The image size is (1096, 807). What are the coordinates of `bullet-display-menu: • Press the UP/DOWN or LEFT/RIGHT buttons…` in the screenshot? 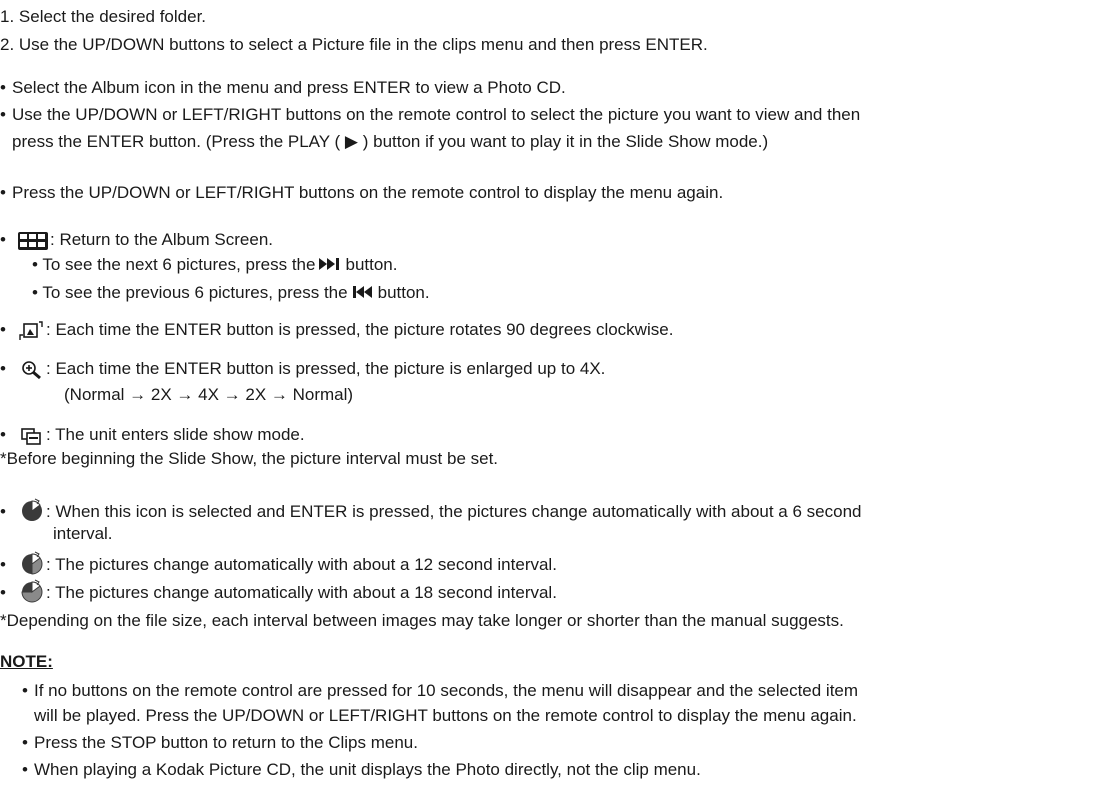 It's located at (362, 192).